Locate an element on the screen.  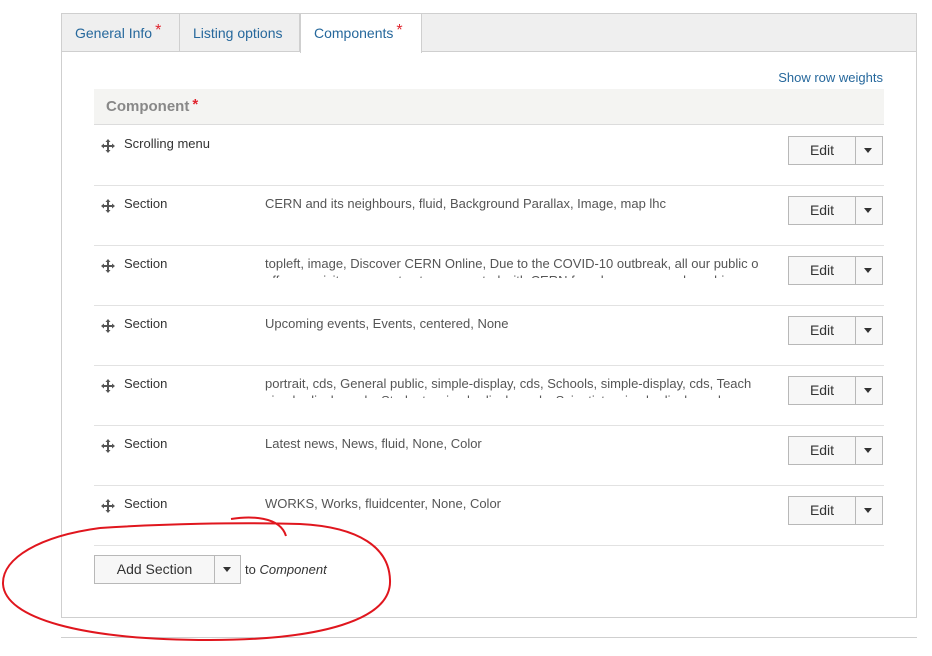
add-section-dropdown-toggle is located at coordinates (227, 569).